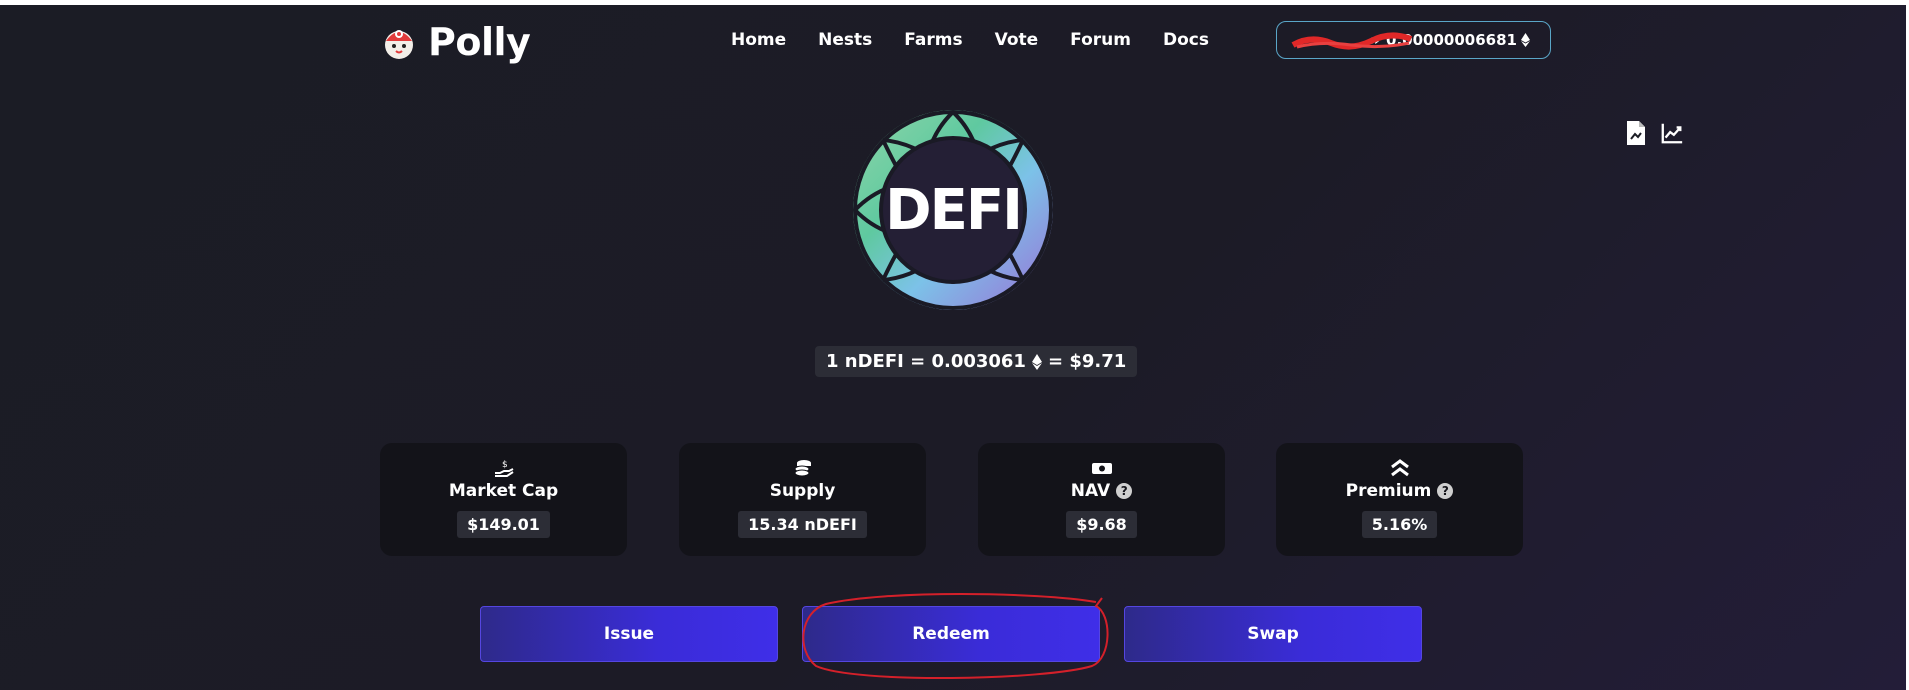  Describe the element at coordinates (1388, 491) in the screenshot. I see `stat-title: Premium` at that location.